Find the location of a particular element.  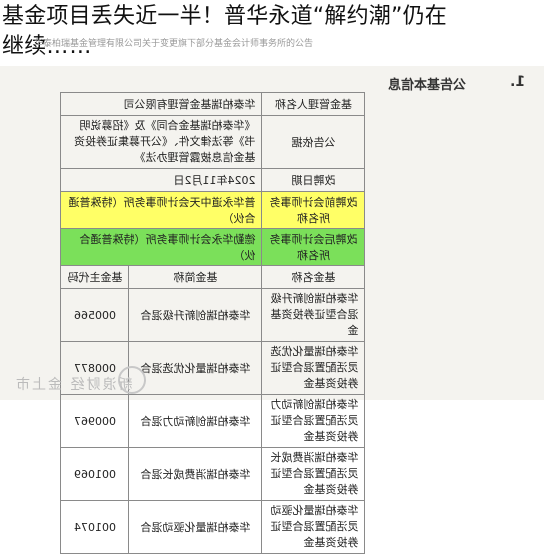

watermark: 新浪财经 金上市 is located at coordinates (73, 385).